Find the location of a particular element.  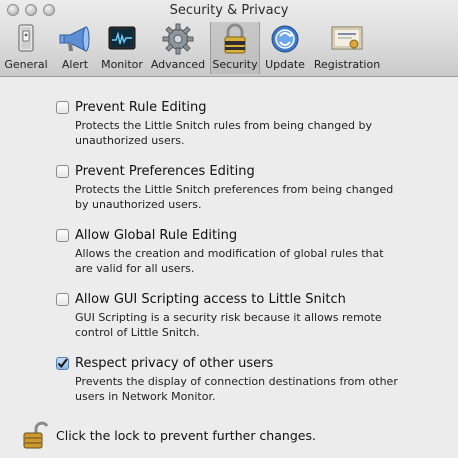

toolbar-monitor: Monitor is located at coordinates (122, 48).